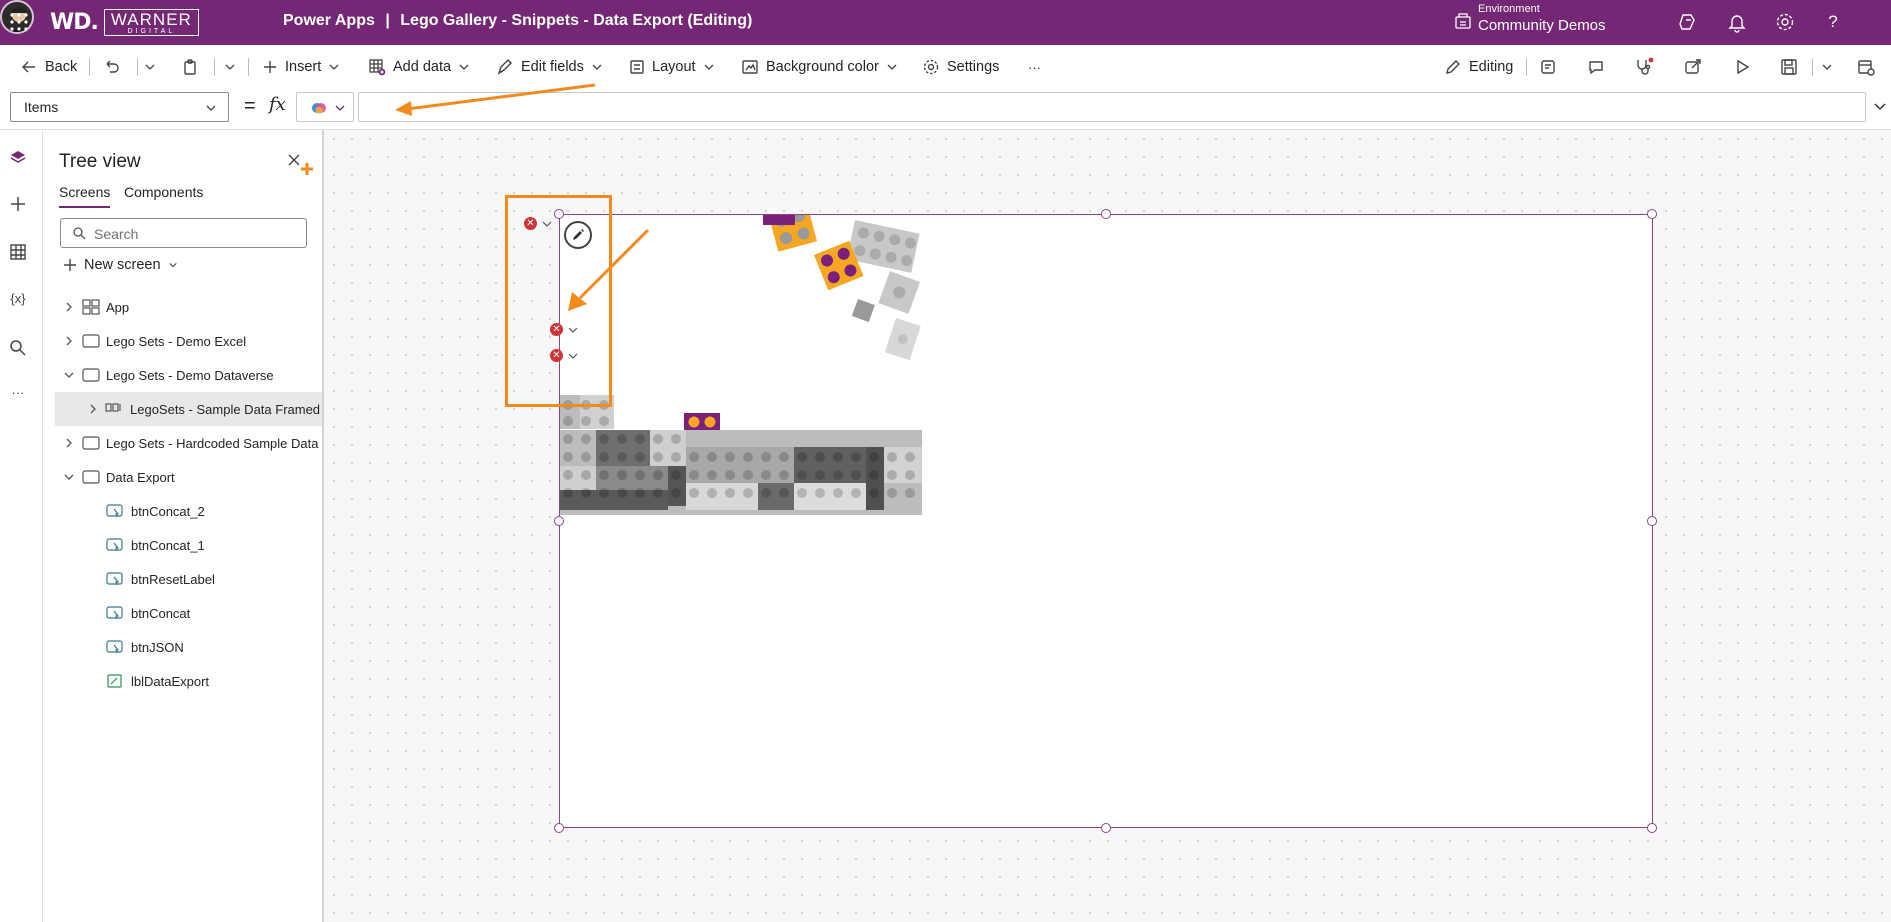  I want to click on search-input: Search, so click(183, 233).